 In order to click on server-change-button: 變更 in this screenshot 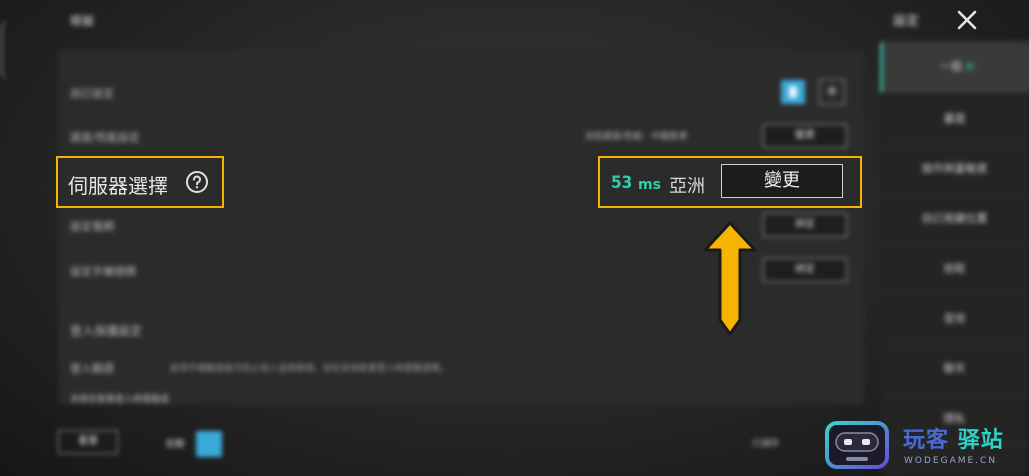, I will do `click(782, 181)`.